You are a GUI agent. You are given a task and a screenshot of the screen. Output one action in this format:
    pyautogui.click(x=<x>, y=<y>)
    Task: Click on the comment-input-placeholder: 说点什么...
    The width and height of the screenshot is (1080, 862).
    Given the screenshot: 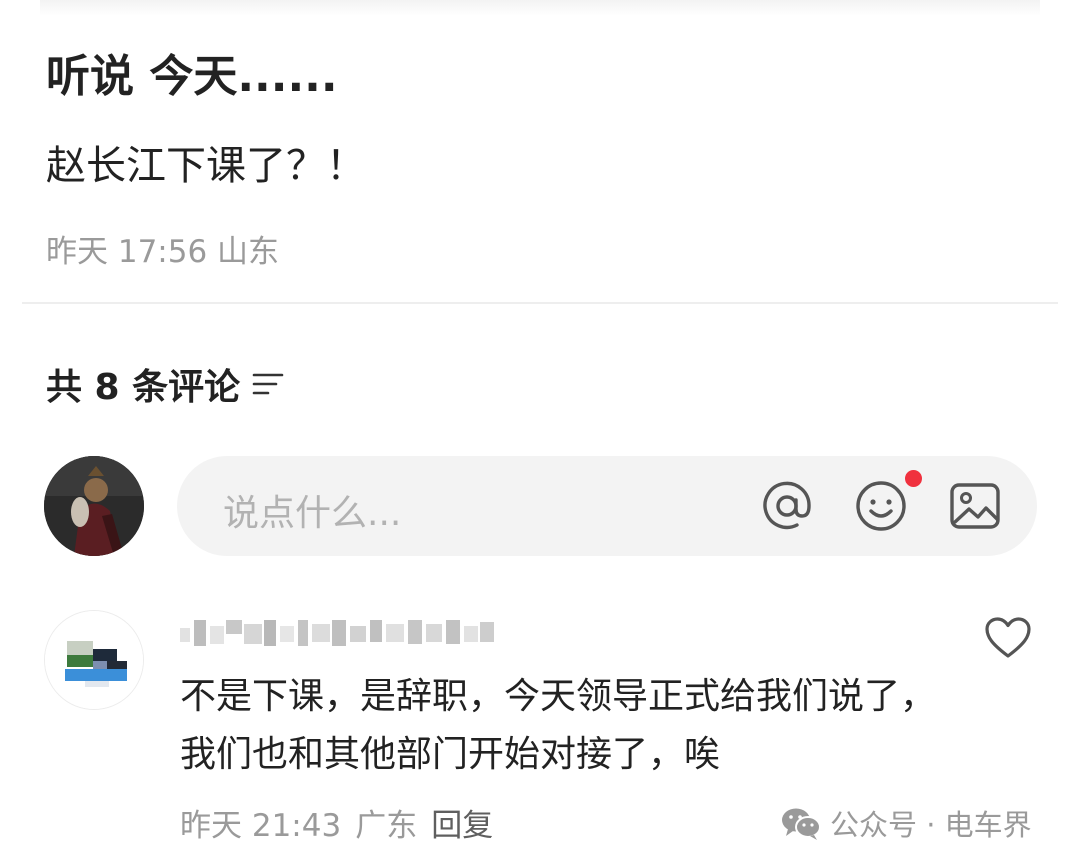 What is the action you would take?
    pyautogui.click(x=312, y=513)
    